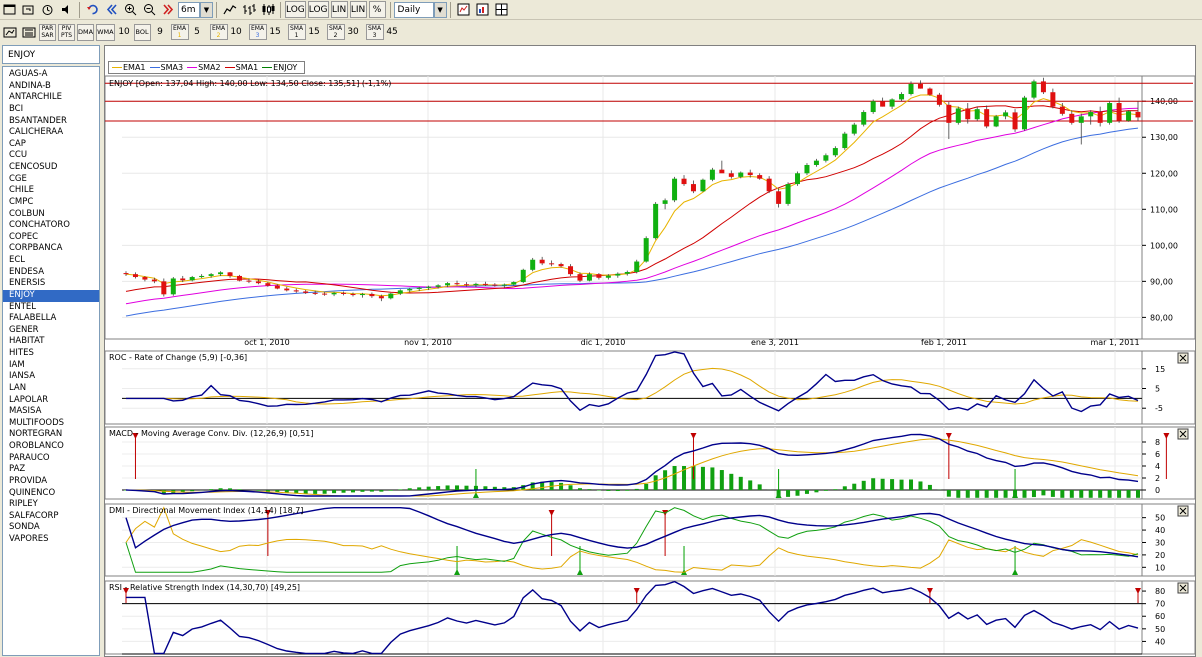  What do you see at coordinates (51, 505) in the screenshot?
I see `symbol-item: RIPLEY` at bounding box center [51, 505].